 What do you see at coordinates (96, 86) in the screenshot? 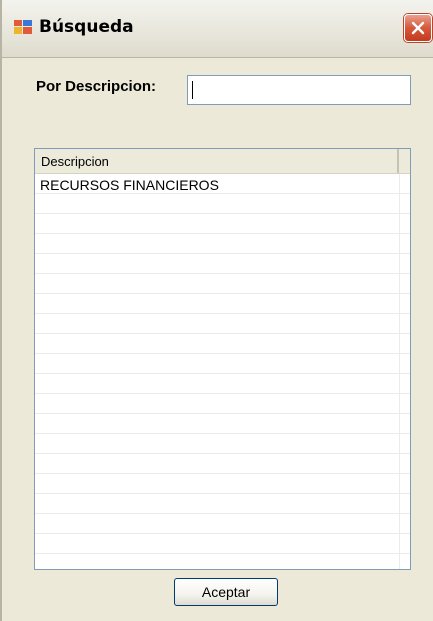
I see `search-label: Por Descripcion:` at bounding box center [96, 86].